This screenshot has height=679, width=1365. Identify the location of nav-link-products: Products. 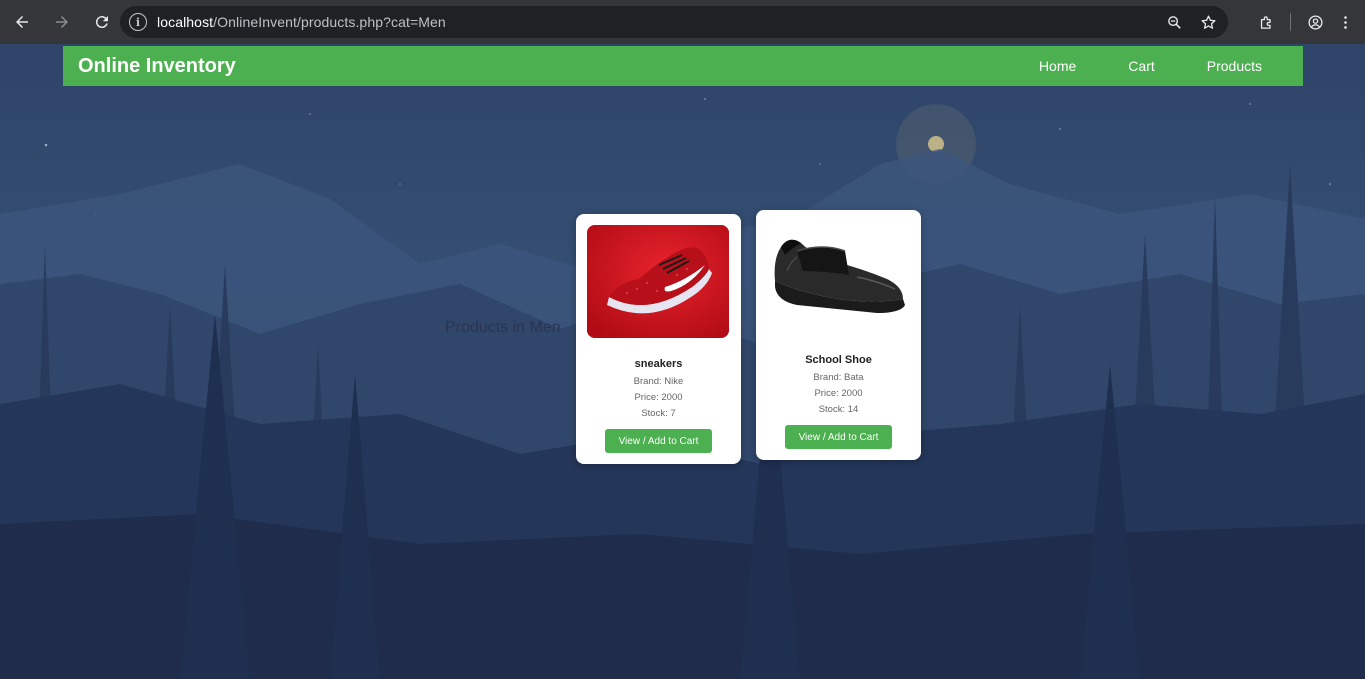
(1244, 66).